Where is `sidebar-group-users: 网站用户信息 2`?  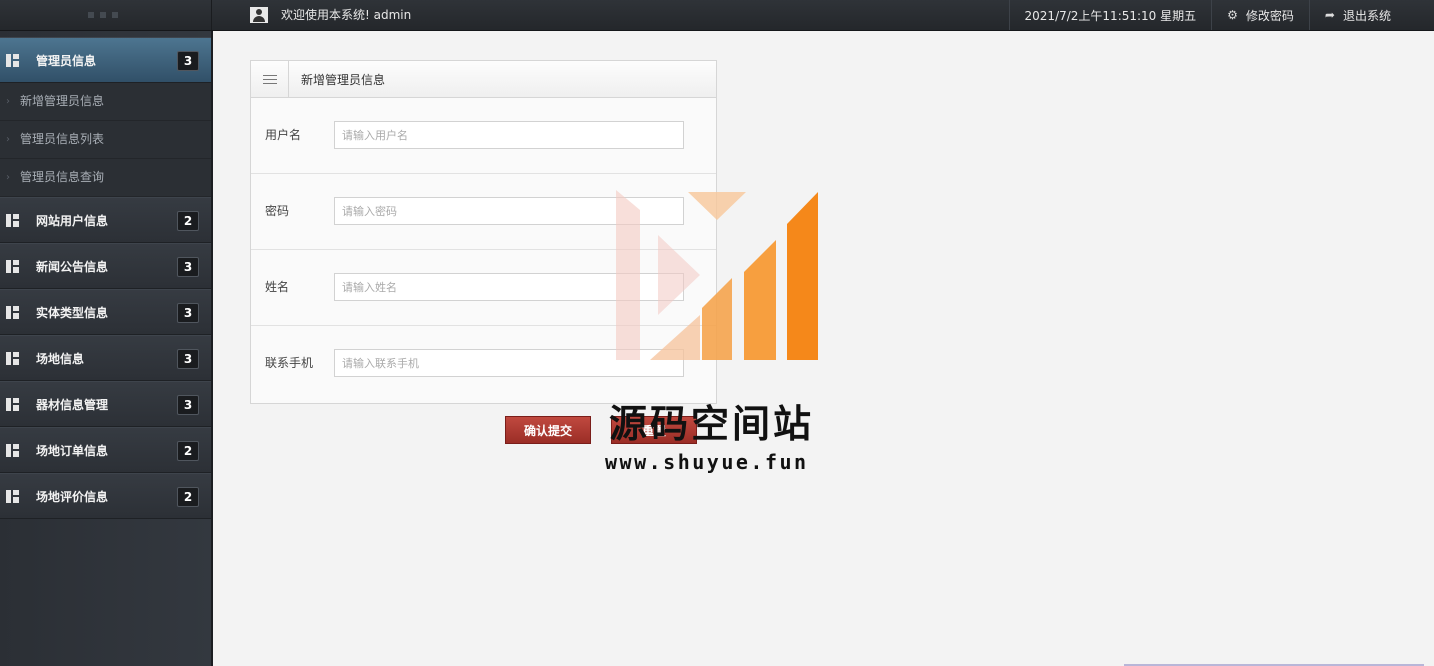 sidebar-group-users: 网站用户信息 2 is located at coordinates (105, 220).